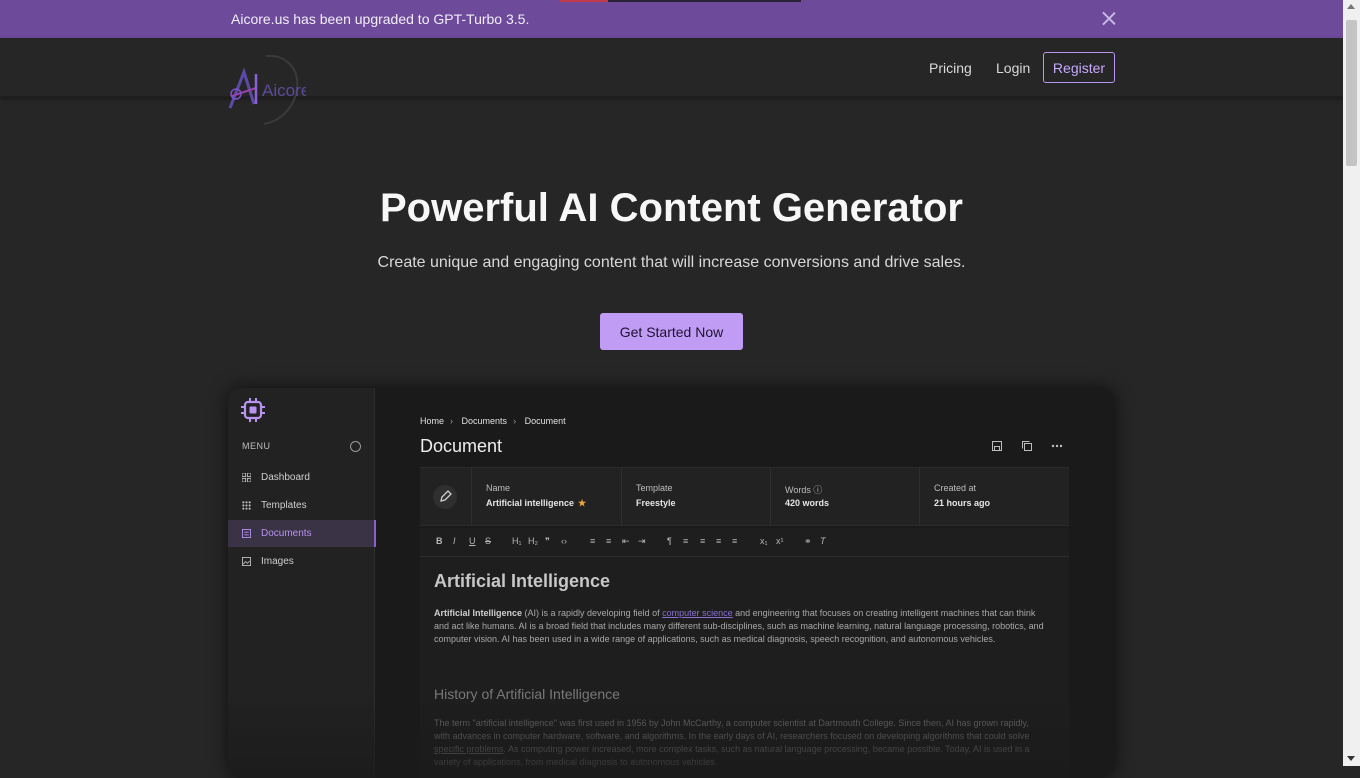 Image resolution: width=1360 pixels, height=778 pixels. Describe the element at coordinates (246, 533) in the screenshot. I see `document-icon` at that location.